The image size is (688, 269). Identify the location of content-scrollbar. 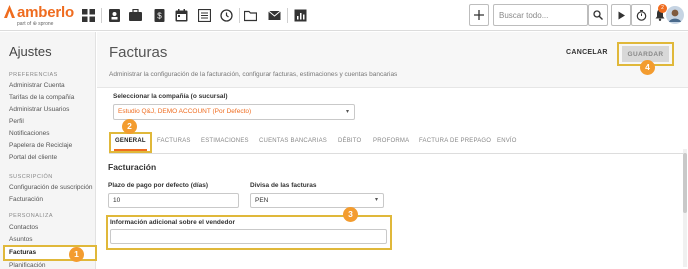
(685, 208).